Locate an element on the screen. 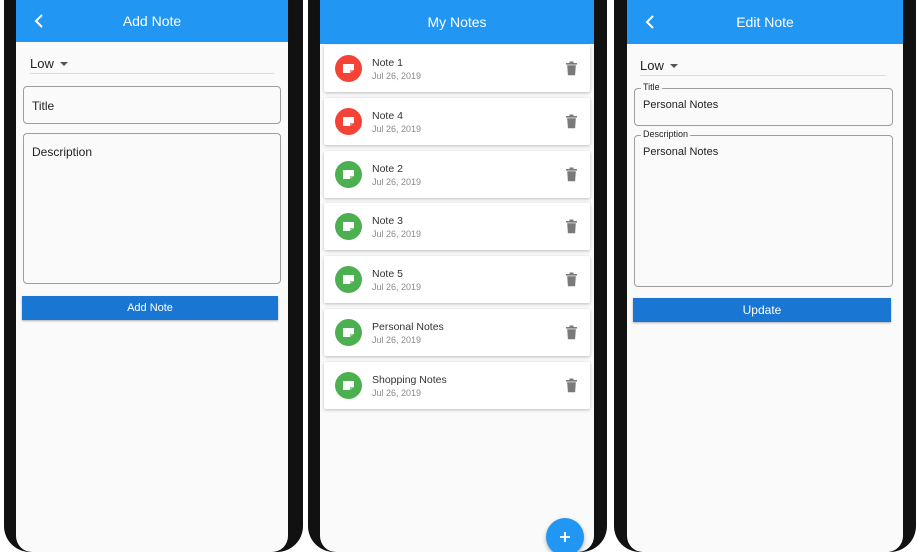 Image resolution: width=920 pixels, height=552 pixels. note-list-item: Note 1 Jul 26, 2019 is located at coordinates (457, 68).